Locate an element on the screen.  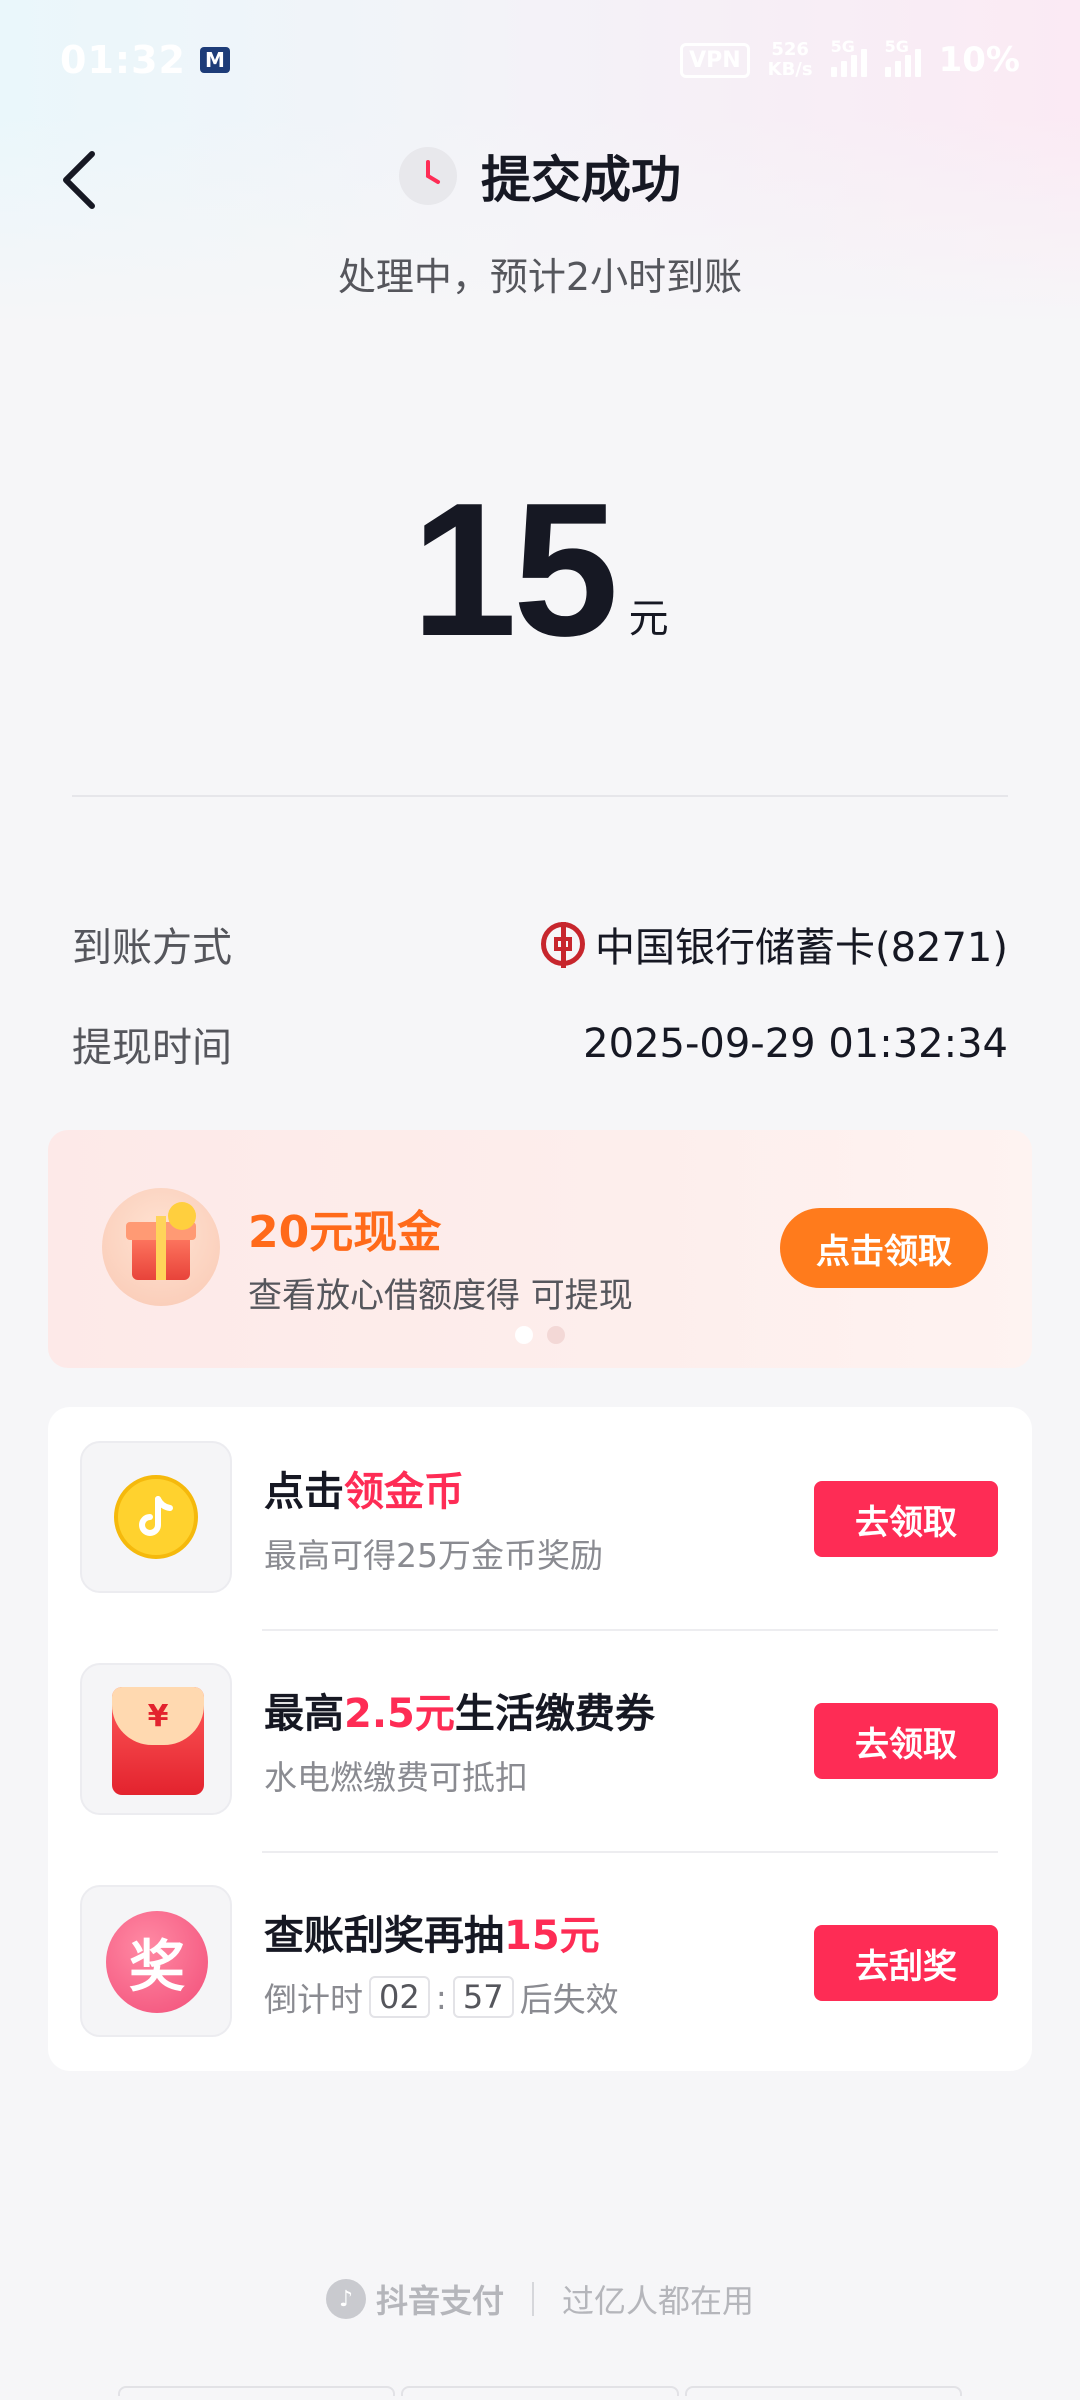
signal-icon: 5G is located at coordinates (848, 57).